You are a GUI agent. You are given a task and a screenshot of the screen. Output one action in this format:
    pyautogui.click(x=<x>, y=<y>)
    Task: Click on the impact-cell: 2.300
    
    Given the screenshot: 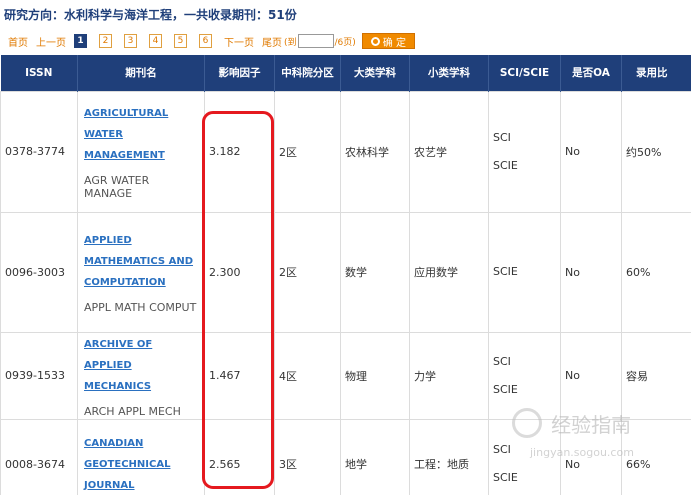 What is the action you would take?
    pyautogui.click(x=239, y=272)
    